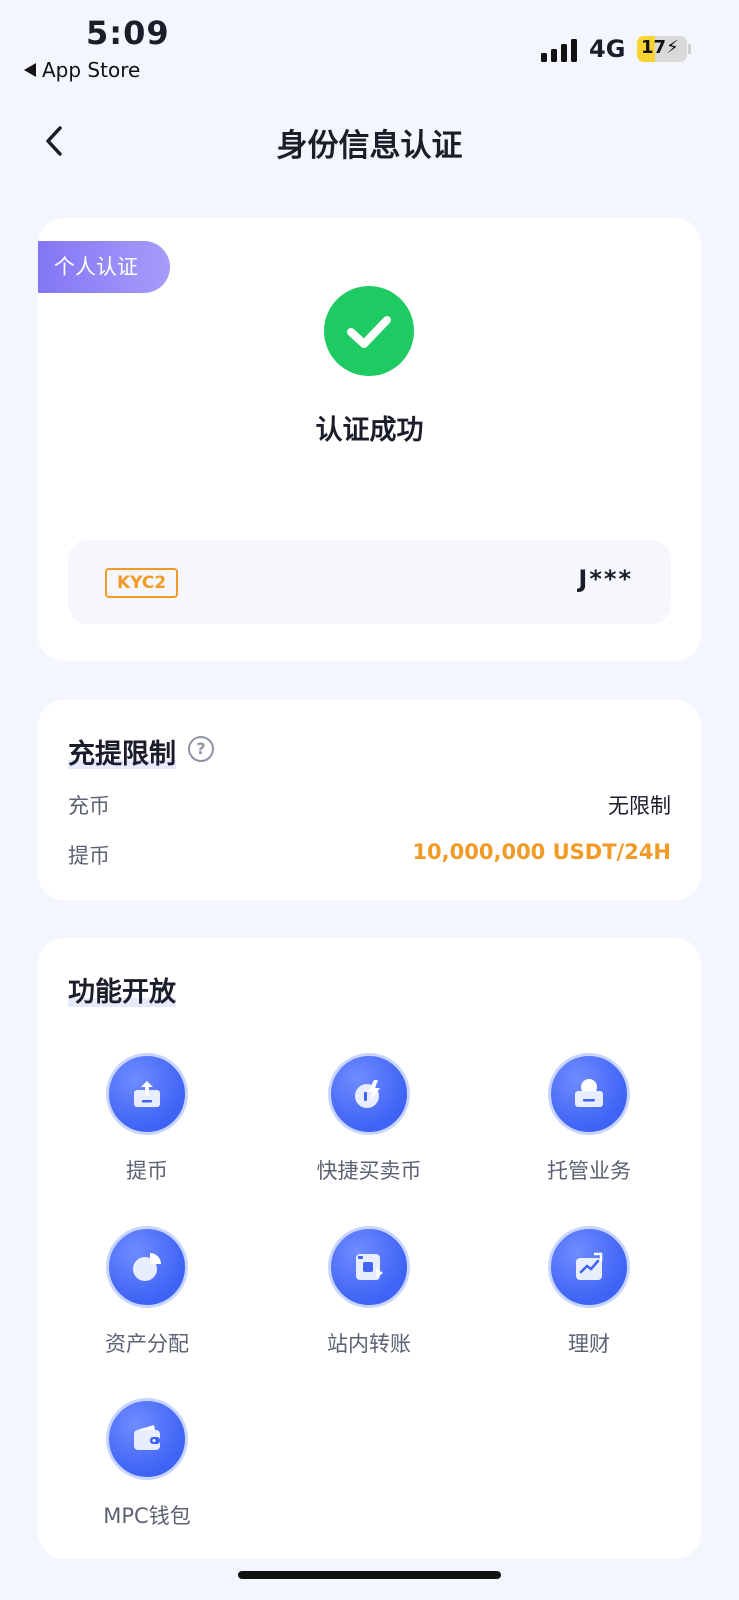 The width and height of the screenshot is (739, 1600). I want to click on feature-label: 资产分配, so click(147, 1344).